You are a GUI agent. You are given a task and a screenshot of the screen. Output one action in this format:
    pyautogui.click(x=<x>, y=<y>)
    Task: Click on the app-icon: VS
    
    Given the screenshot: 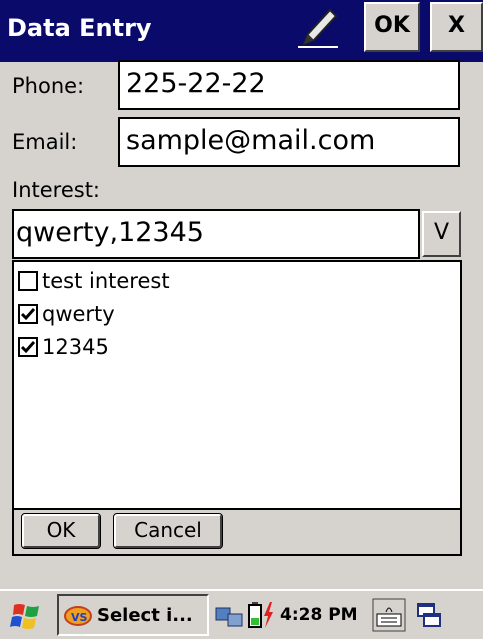 What is the action you would take?
    pyautogui.click(x=78, y=616)
    